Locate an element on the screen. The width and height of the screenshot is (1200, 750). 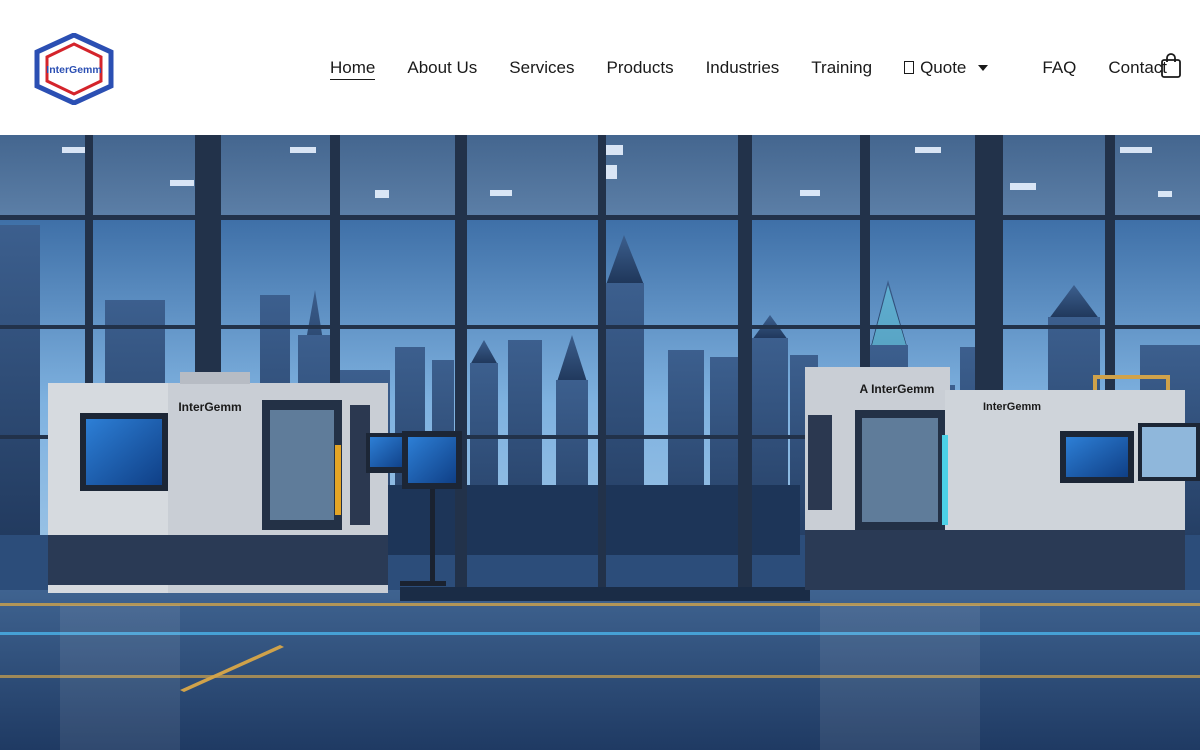
nav-products-label: Products is located at coordinates (640, 67).